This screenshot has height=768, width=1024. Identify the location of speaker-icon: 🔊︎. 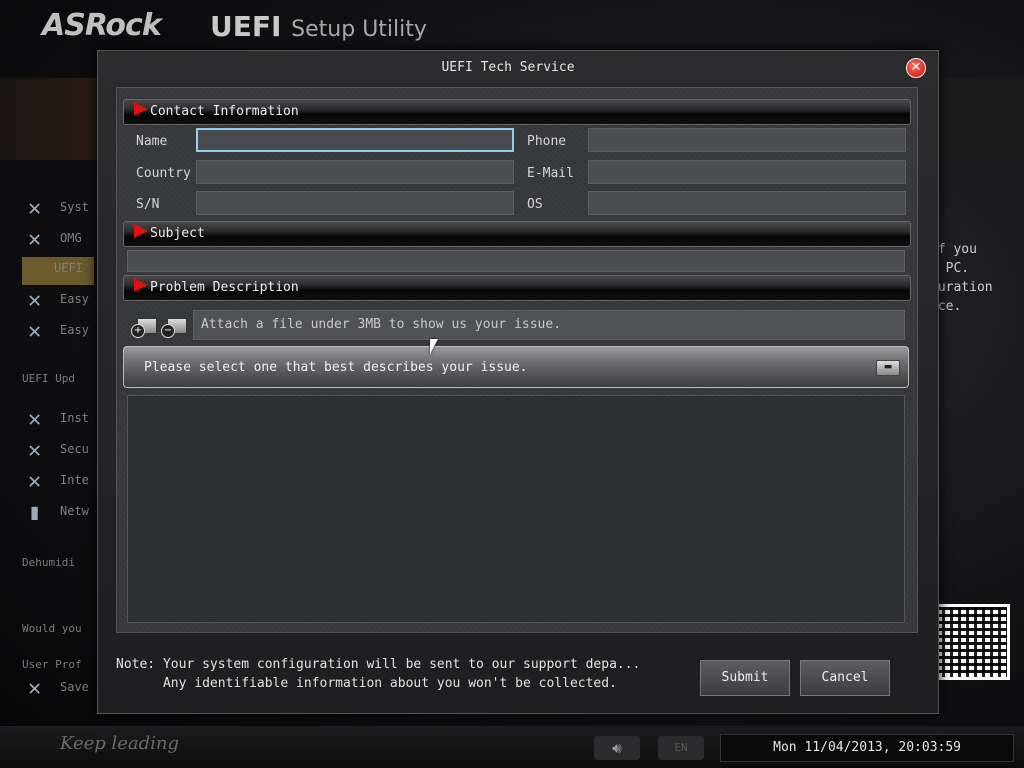
(617, 748).